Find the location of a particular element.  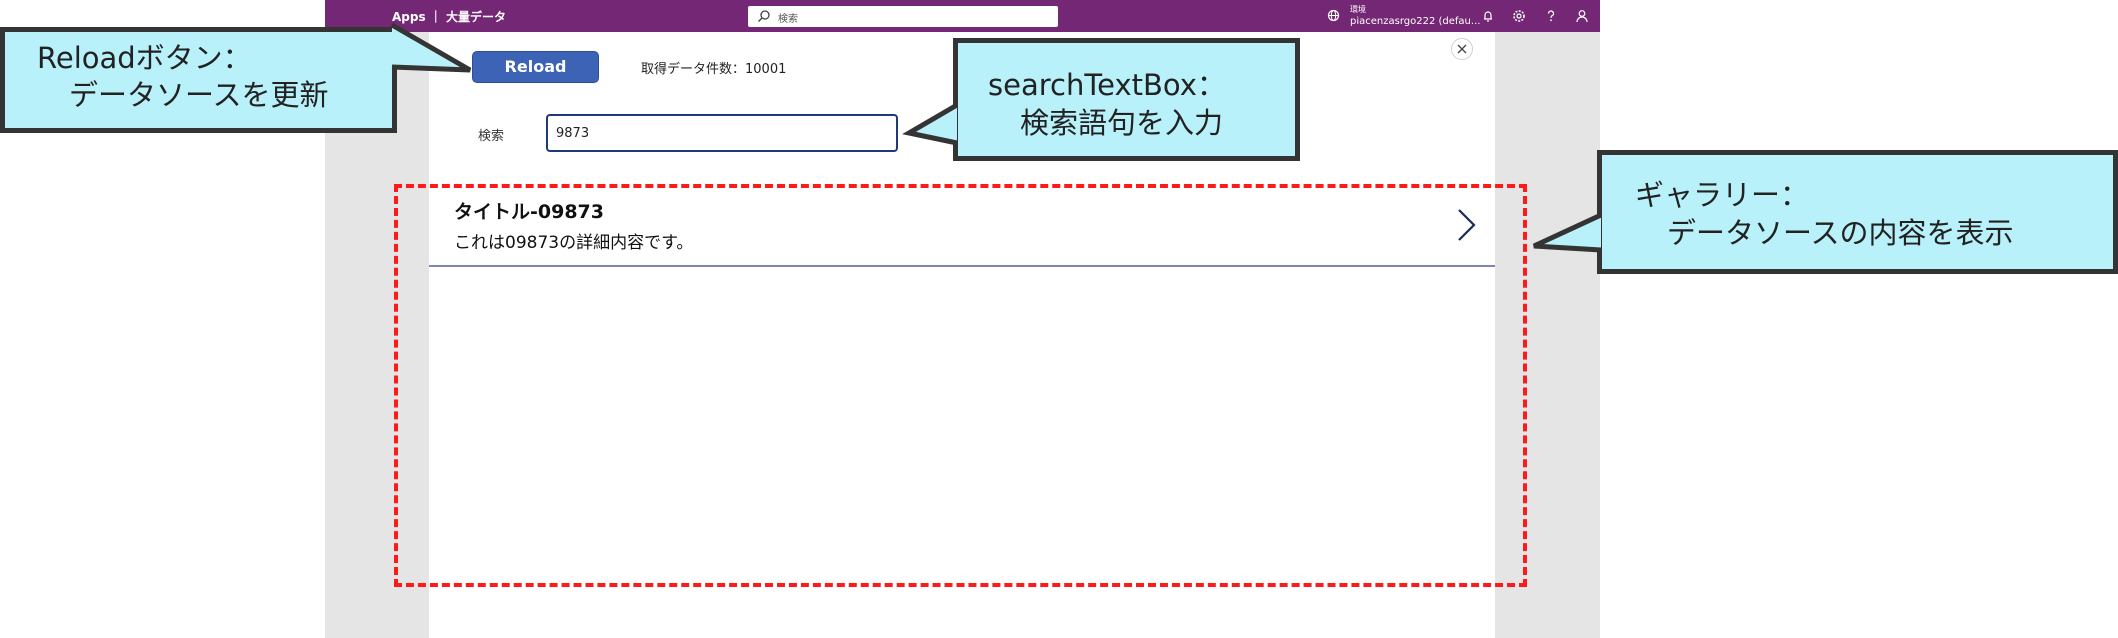

callout-search: searchTextBox： 検索語句を入力 is located at coordinates (1126, 99).